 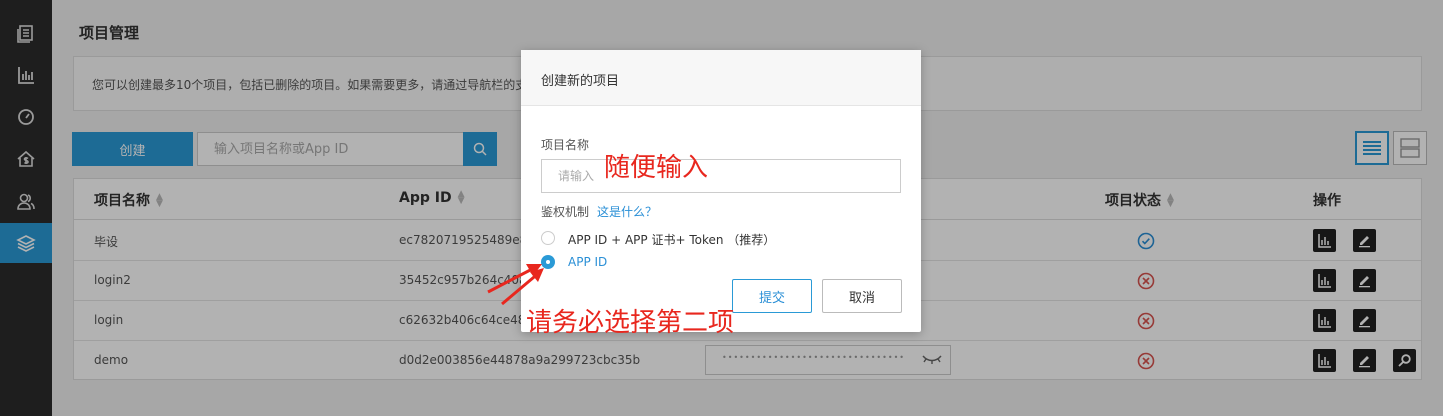 I want to click on dialog-title: 创建新的项目, so click(x=580, y=81).